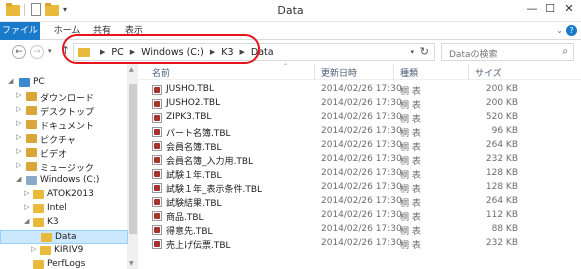  I want to click on tree-item-k3: ◢ K3, so click(64, 223).